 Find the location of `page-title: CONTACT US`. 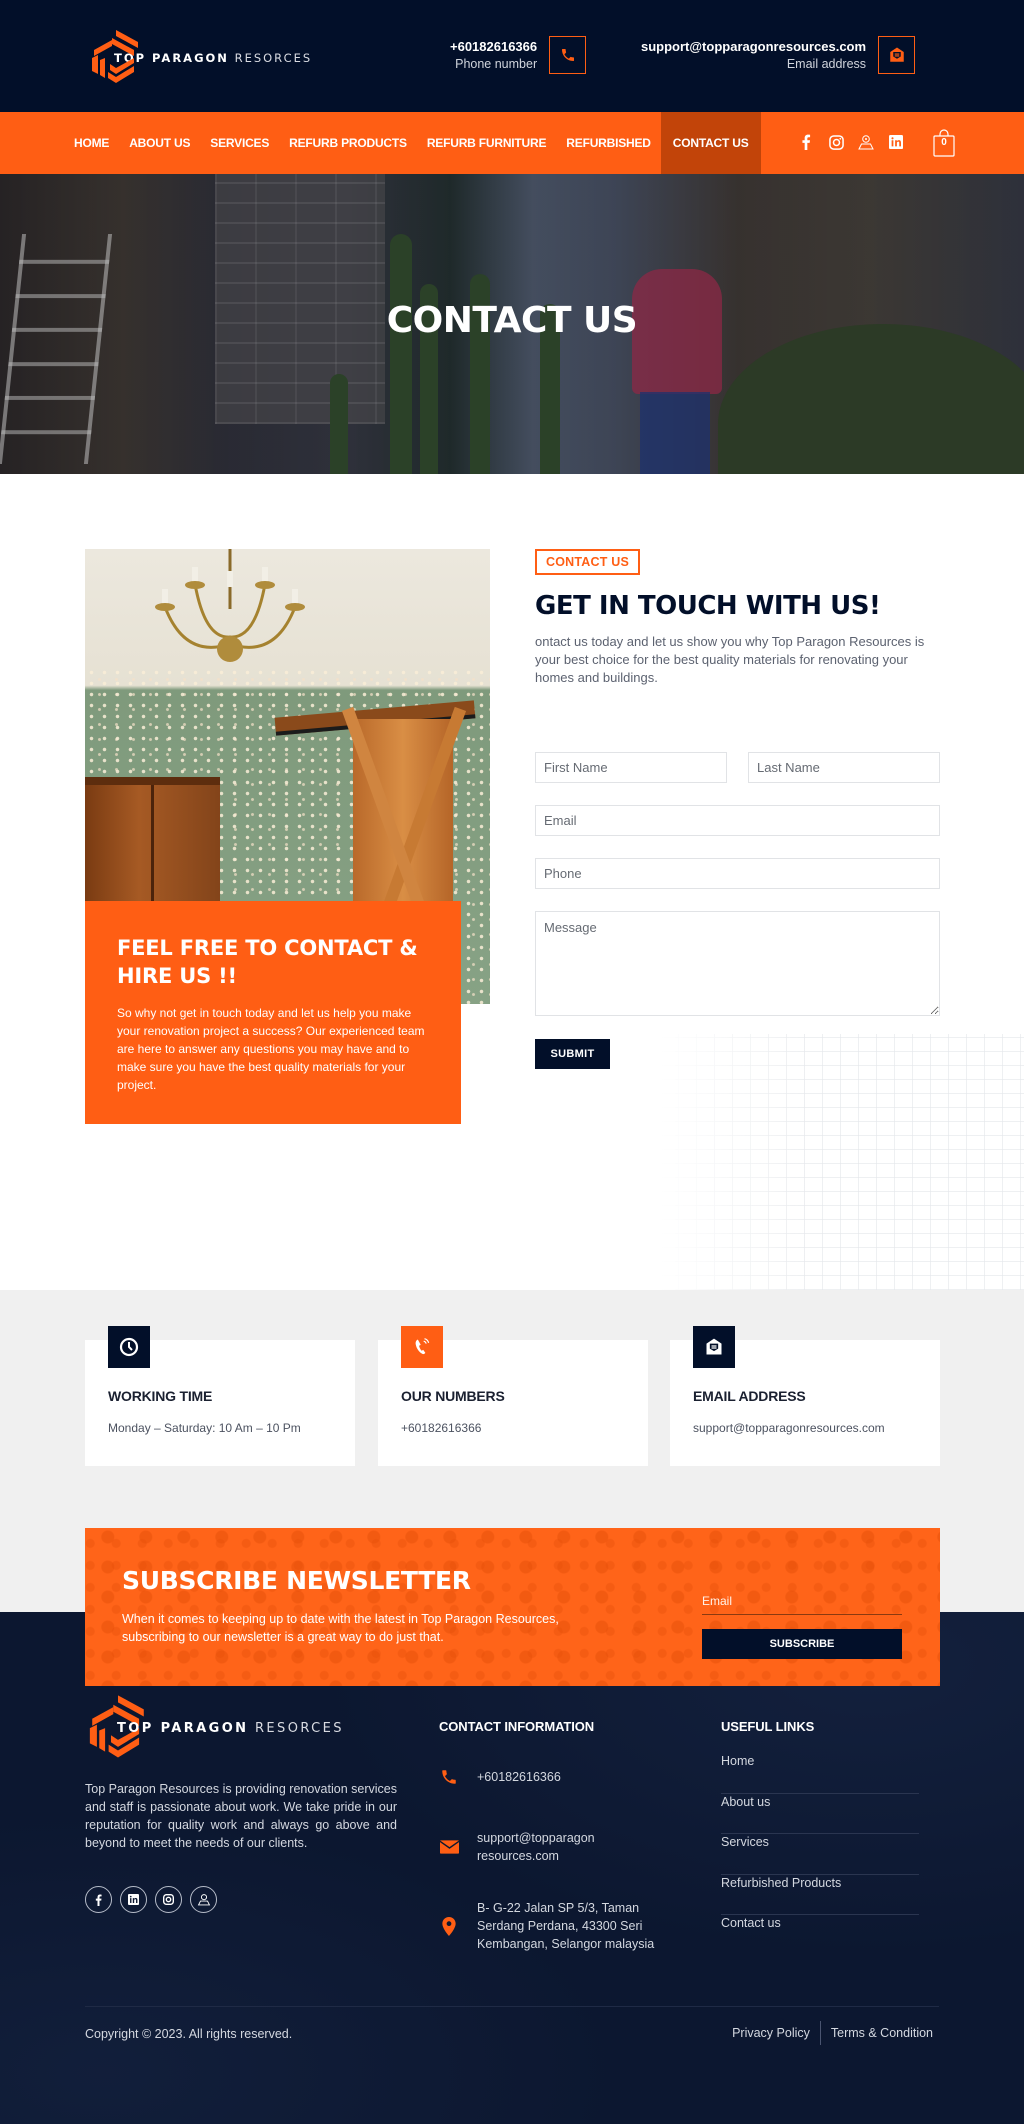

page-title: CONTACT US is located at coordinates (512, 320).